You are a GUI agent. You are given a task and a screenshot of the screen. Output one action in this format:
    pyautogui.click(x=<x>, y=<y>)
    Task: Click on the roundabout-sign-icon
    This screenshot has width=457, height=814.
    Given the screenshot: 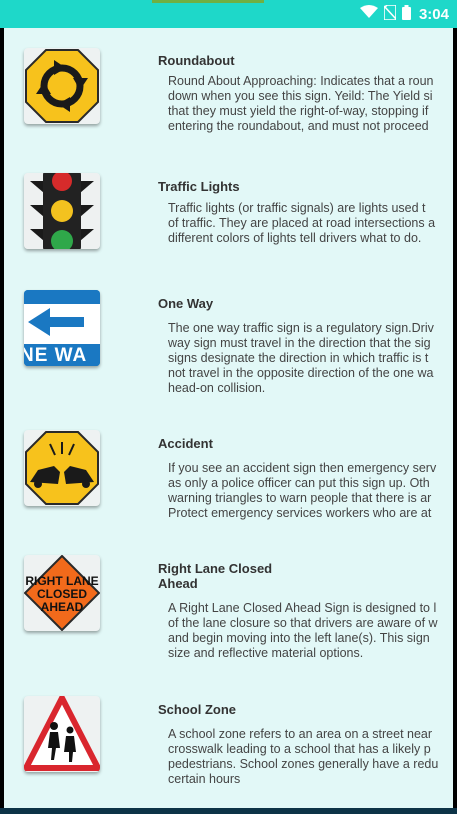 What is the action you would take?
    pyautogui.click(x=62, y=86)
    